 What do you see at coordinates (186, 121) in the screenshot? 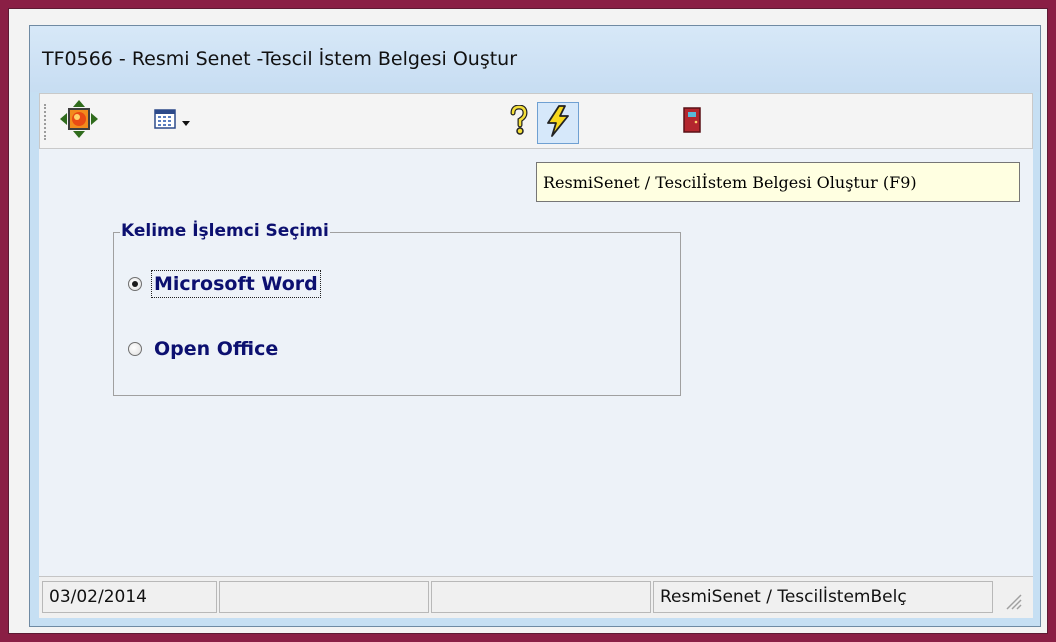
I see `chevron-down-icon` at bounding box center [186, 121].